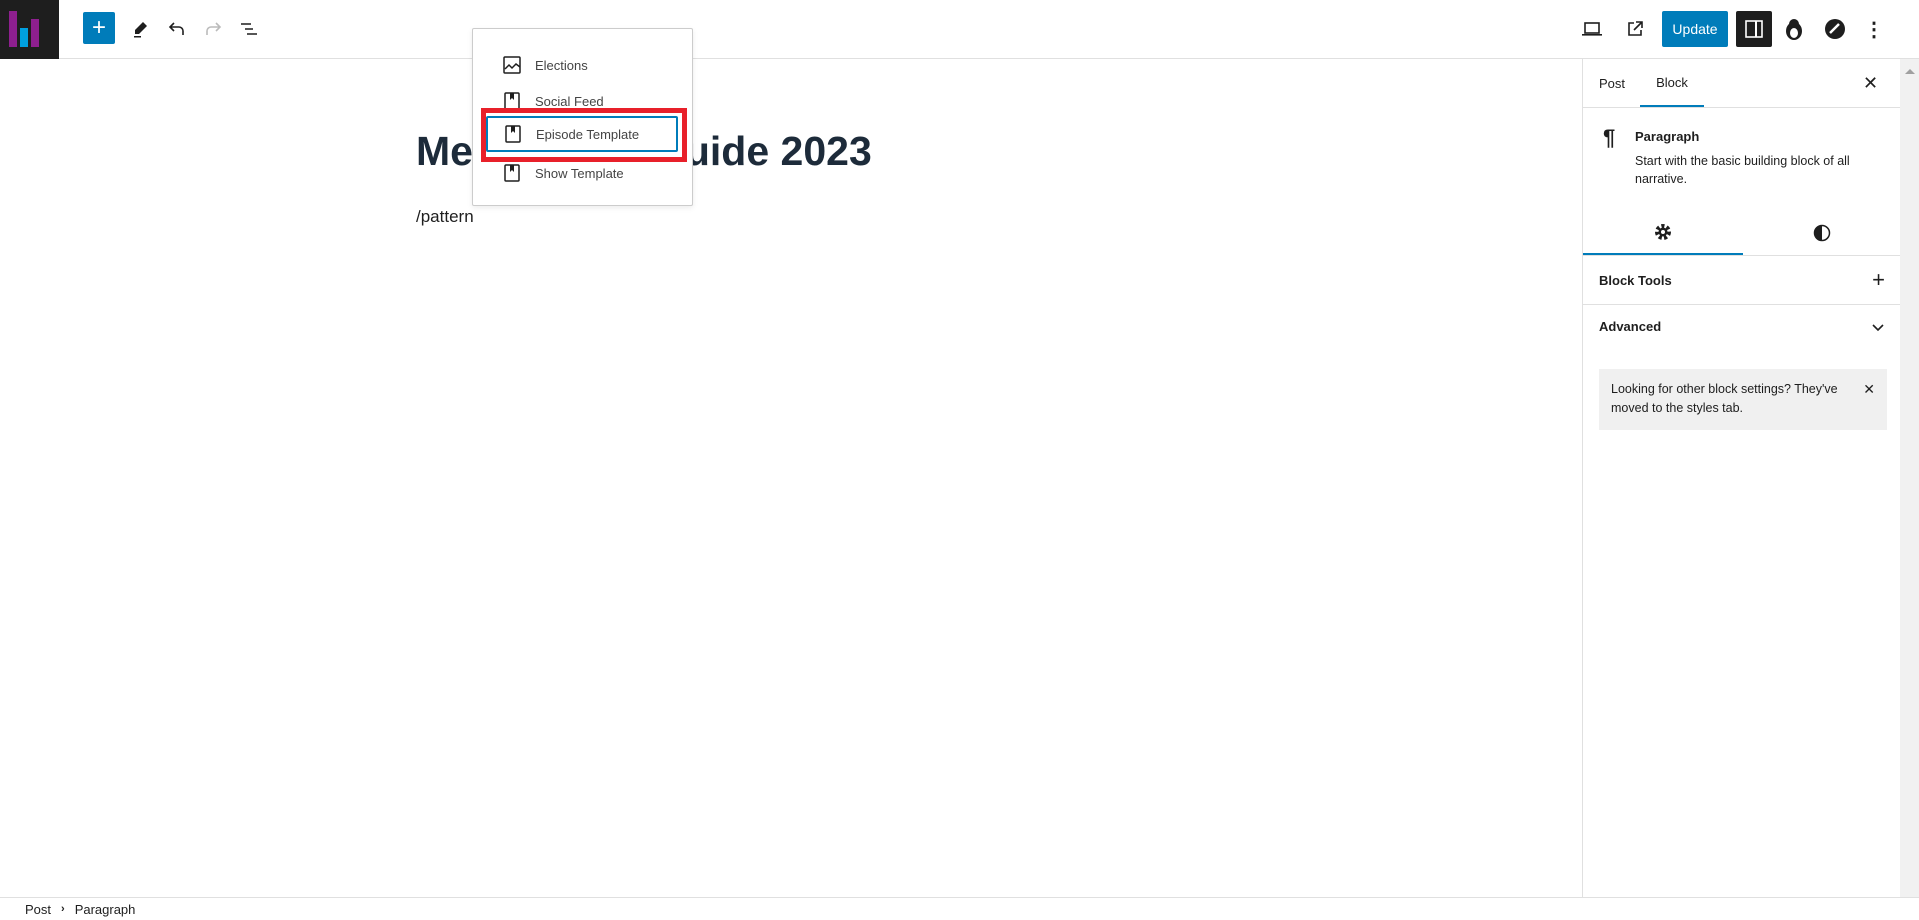  I want to click on bookmark-icon, so click(512, 173).